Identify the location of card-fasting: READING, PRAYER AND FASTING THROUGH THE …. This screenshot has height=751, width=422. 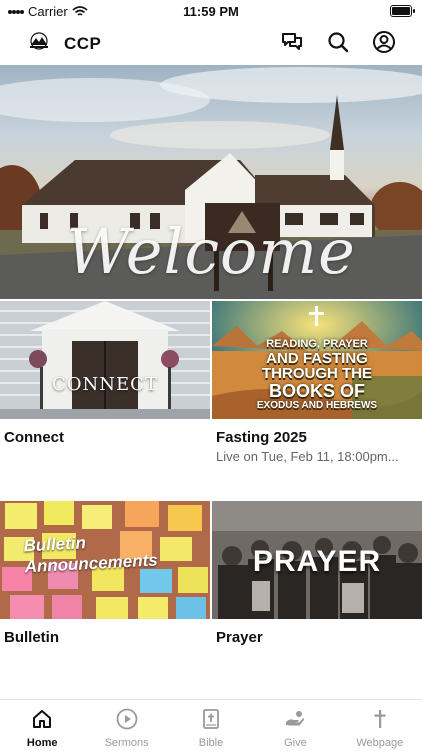
(317, 382).